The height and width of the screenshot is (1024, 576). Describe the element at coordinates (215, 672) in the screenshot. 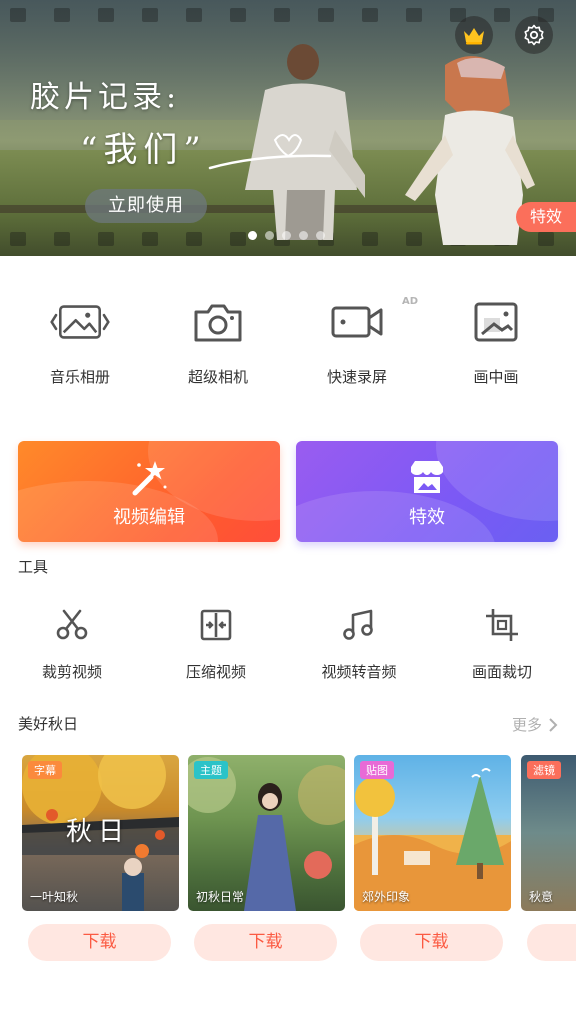

I see `tool-label: 压缩视频` at that location.